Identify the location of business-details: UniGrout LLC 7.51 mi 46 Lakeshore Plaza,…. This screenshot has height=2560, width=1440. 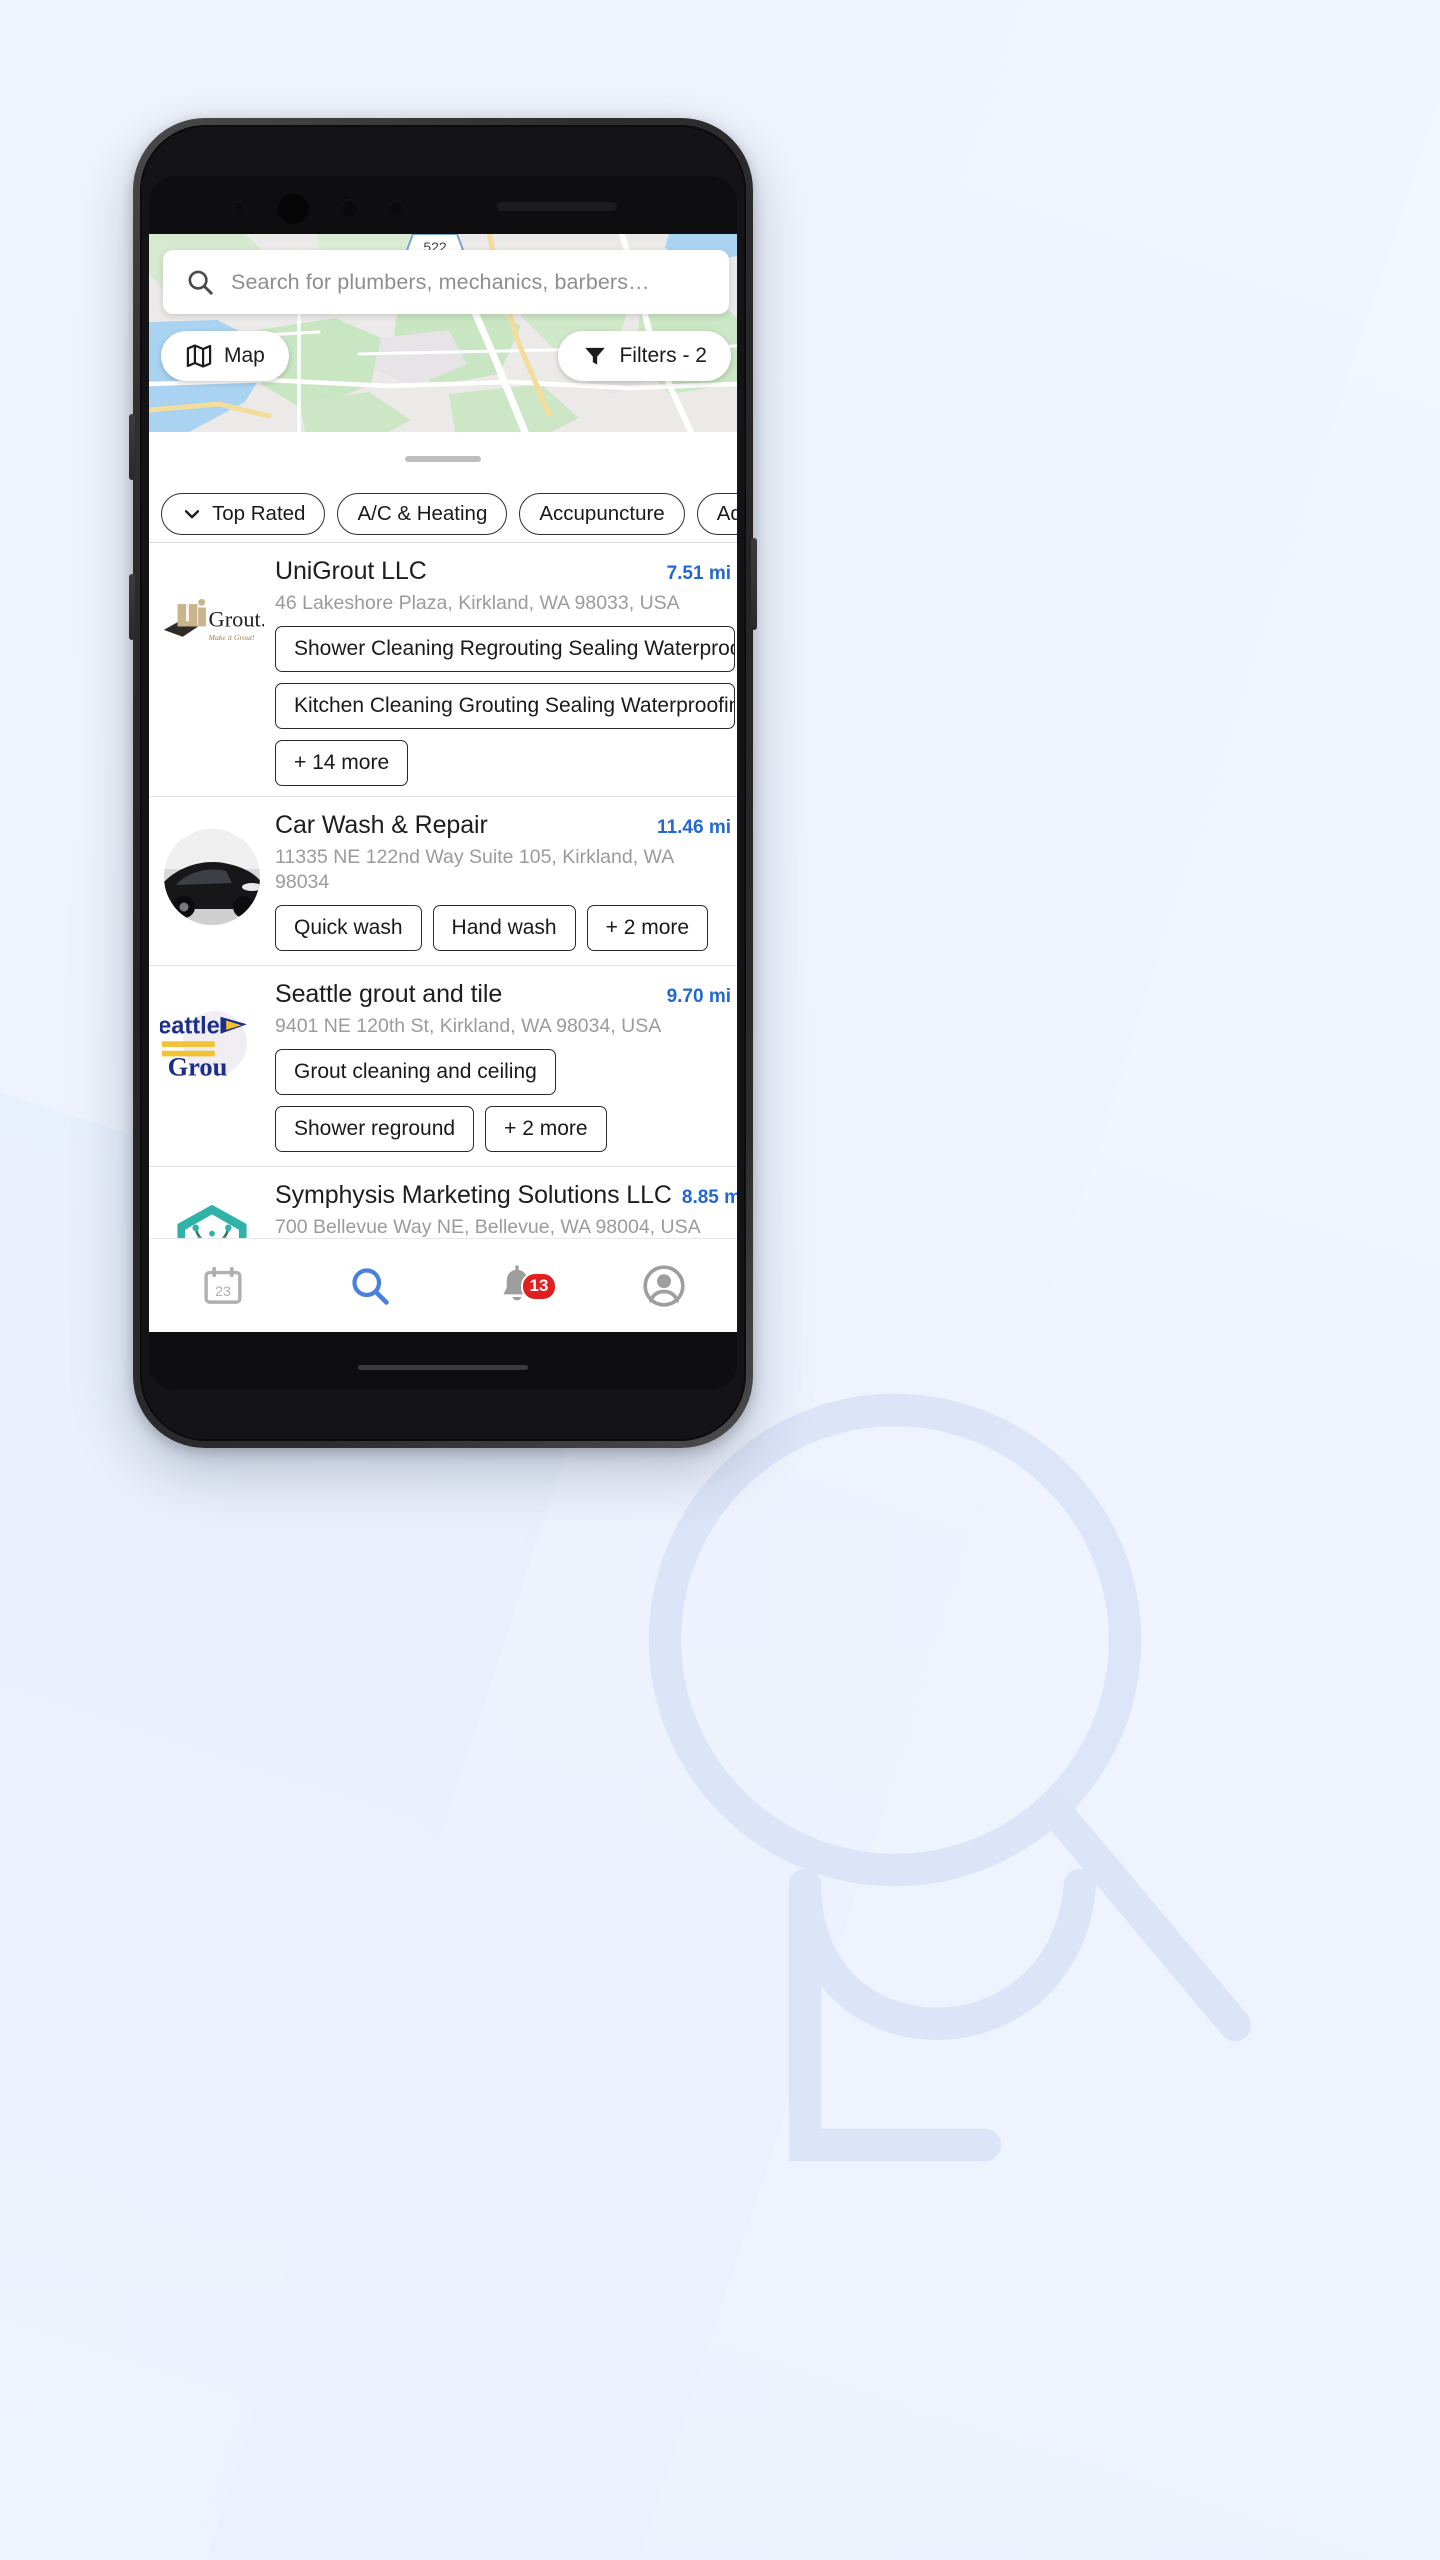
(506, 671).